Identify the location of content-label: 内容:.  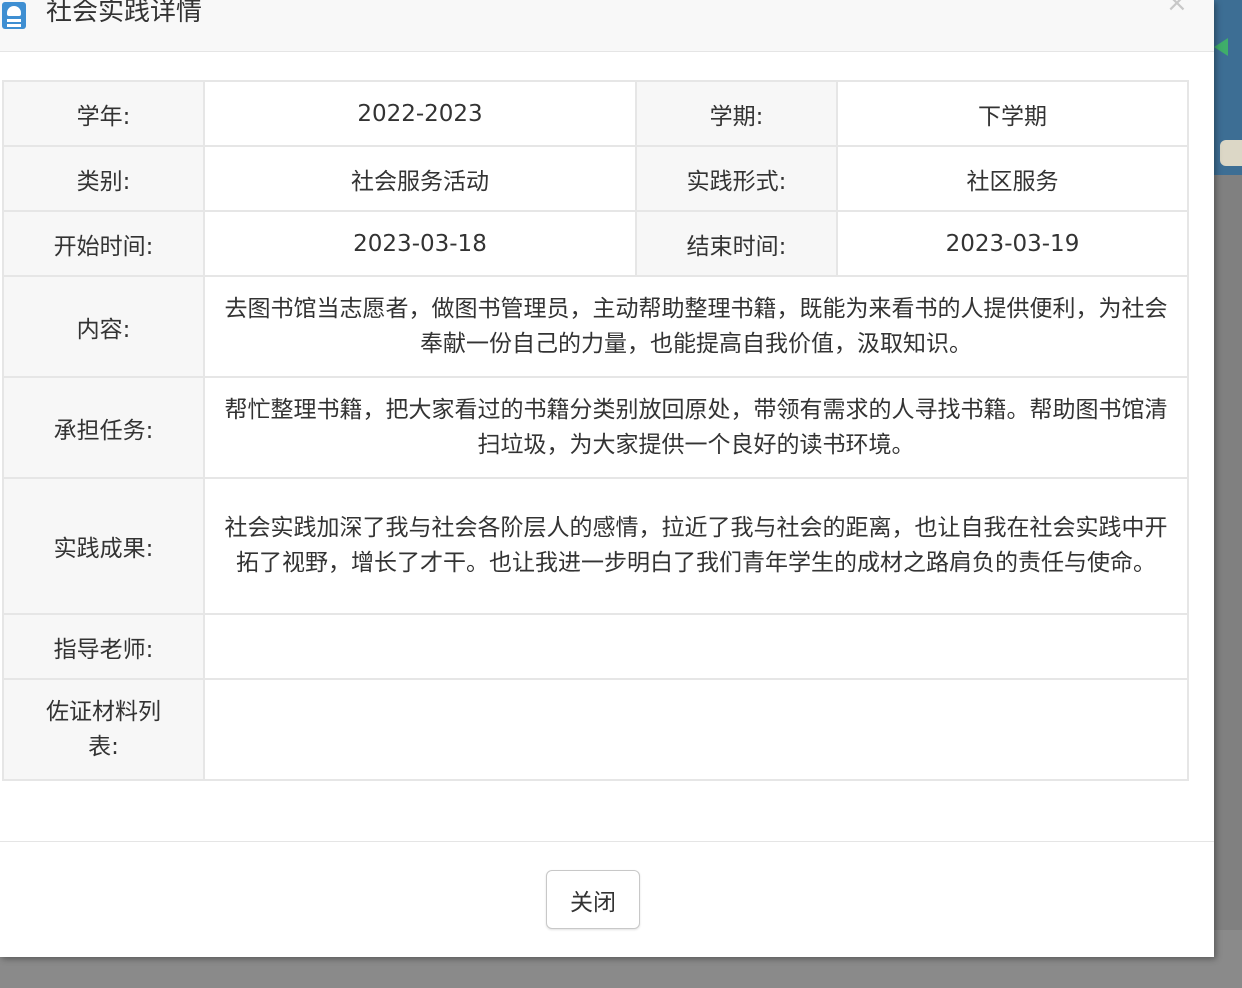
(103, 326).